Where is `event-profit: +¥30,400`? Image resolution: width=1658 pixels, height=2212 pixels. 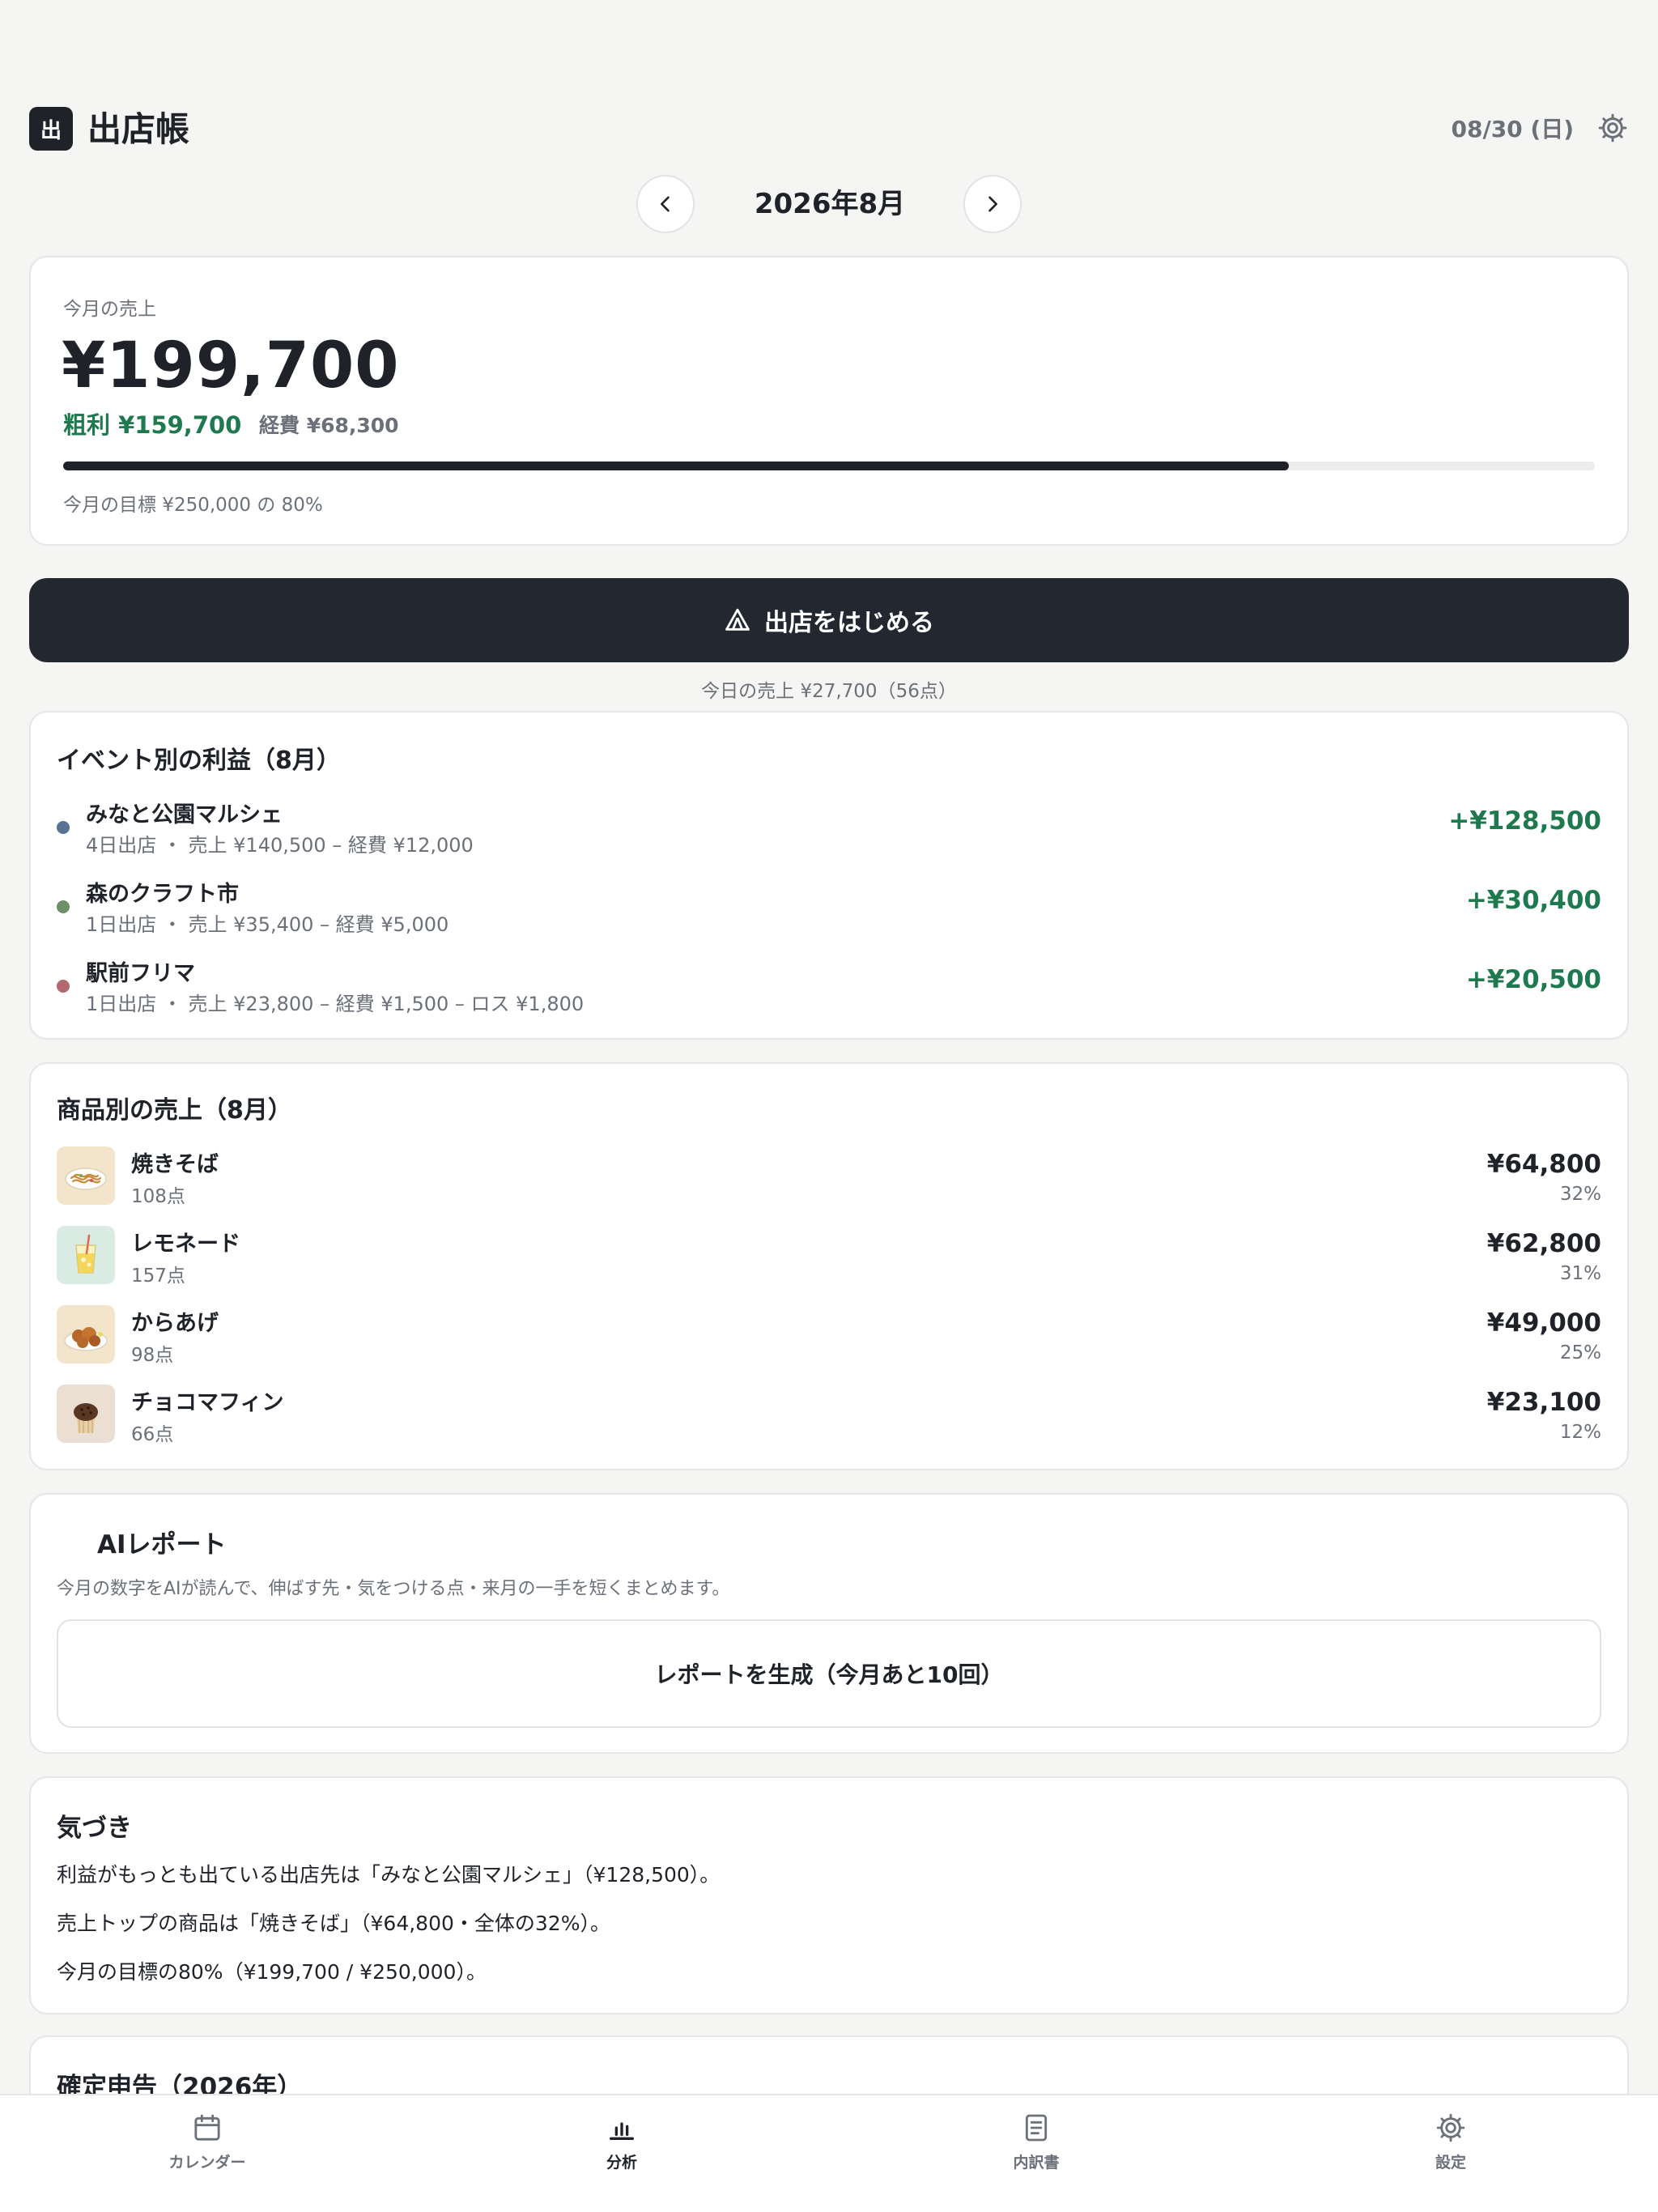 event-profit: +¥30,400 is located at coordinates (1533, 901).